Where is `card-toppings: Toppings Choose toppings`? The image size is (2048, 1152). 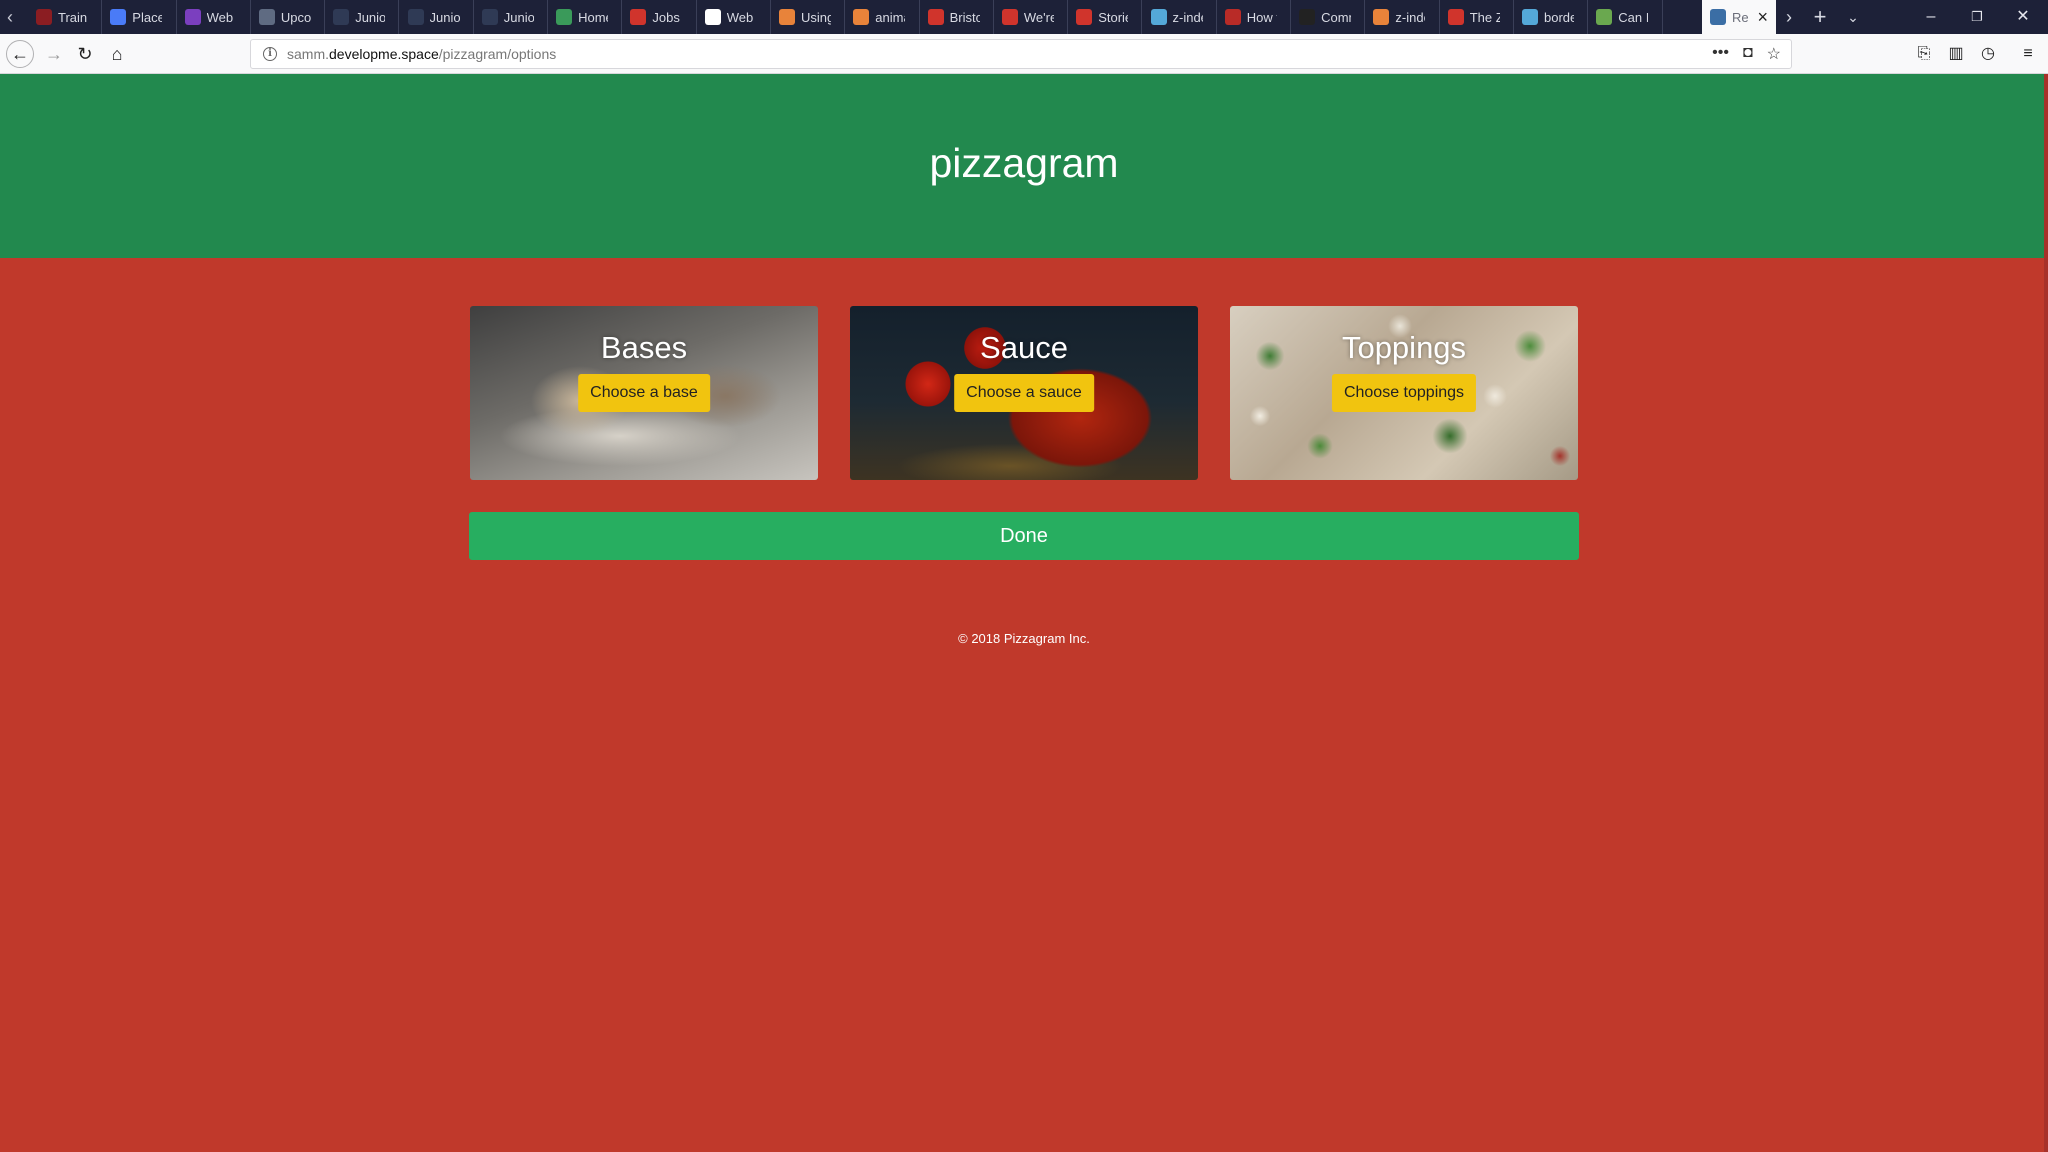 card-toppings: Toppings Choose toppings is located at coordinates (1404, 393).